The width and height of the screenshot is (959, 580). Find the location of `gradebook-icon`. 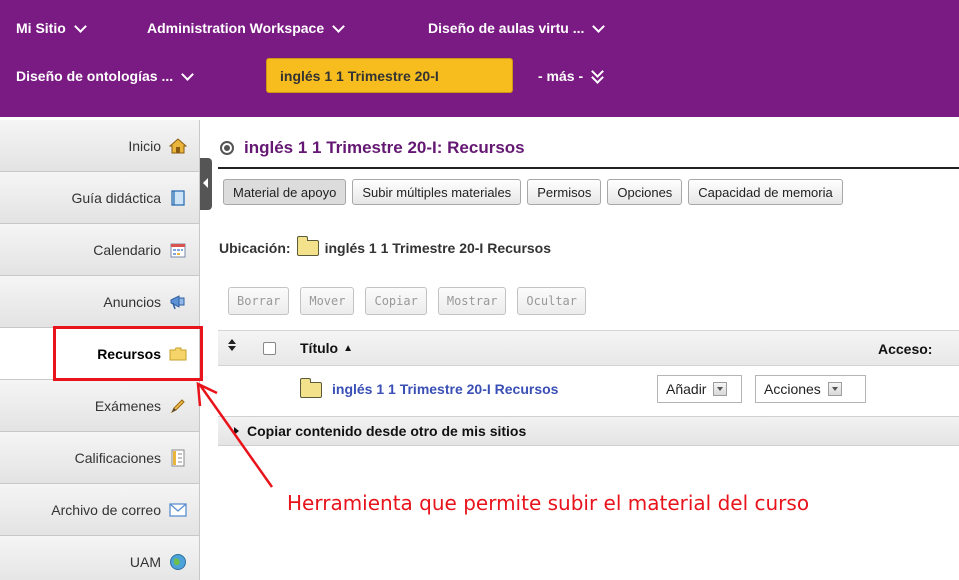

gradebook-icon is located at coordinates (178, 458).